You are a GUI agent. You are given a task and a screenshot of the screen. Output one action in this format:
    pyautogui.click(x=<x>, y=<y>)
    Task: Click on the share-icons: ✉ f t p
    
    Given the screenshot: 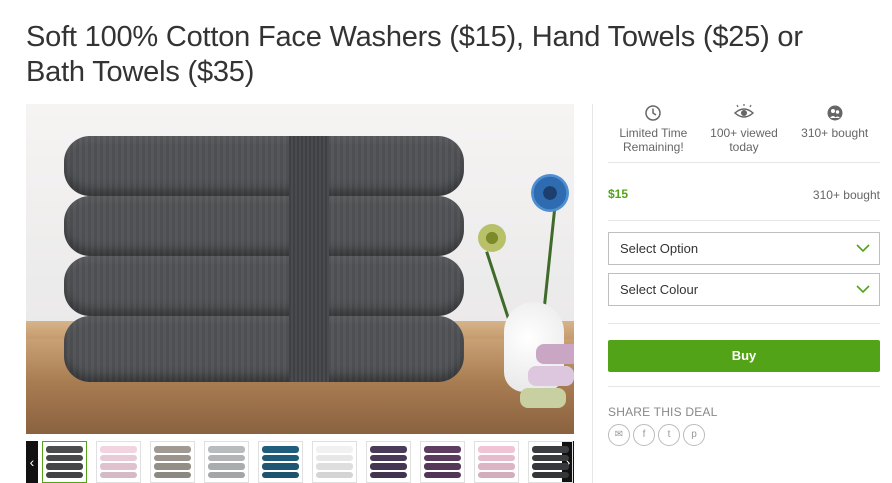 What is the action you would take?
    pyautogui.click(x=656, y=435)
    